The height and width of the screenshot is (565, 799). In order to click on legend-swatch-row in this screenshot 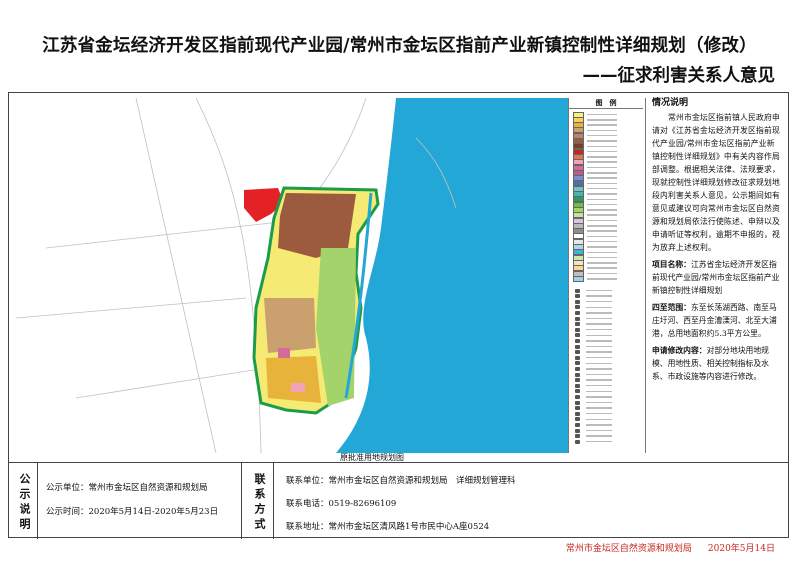, I will do `click(595, 278)`.